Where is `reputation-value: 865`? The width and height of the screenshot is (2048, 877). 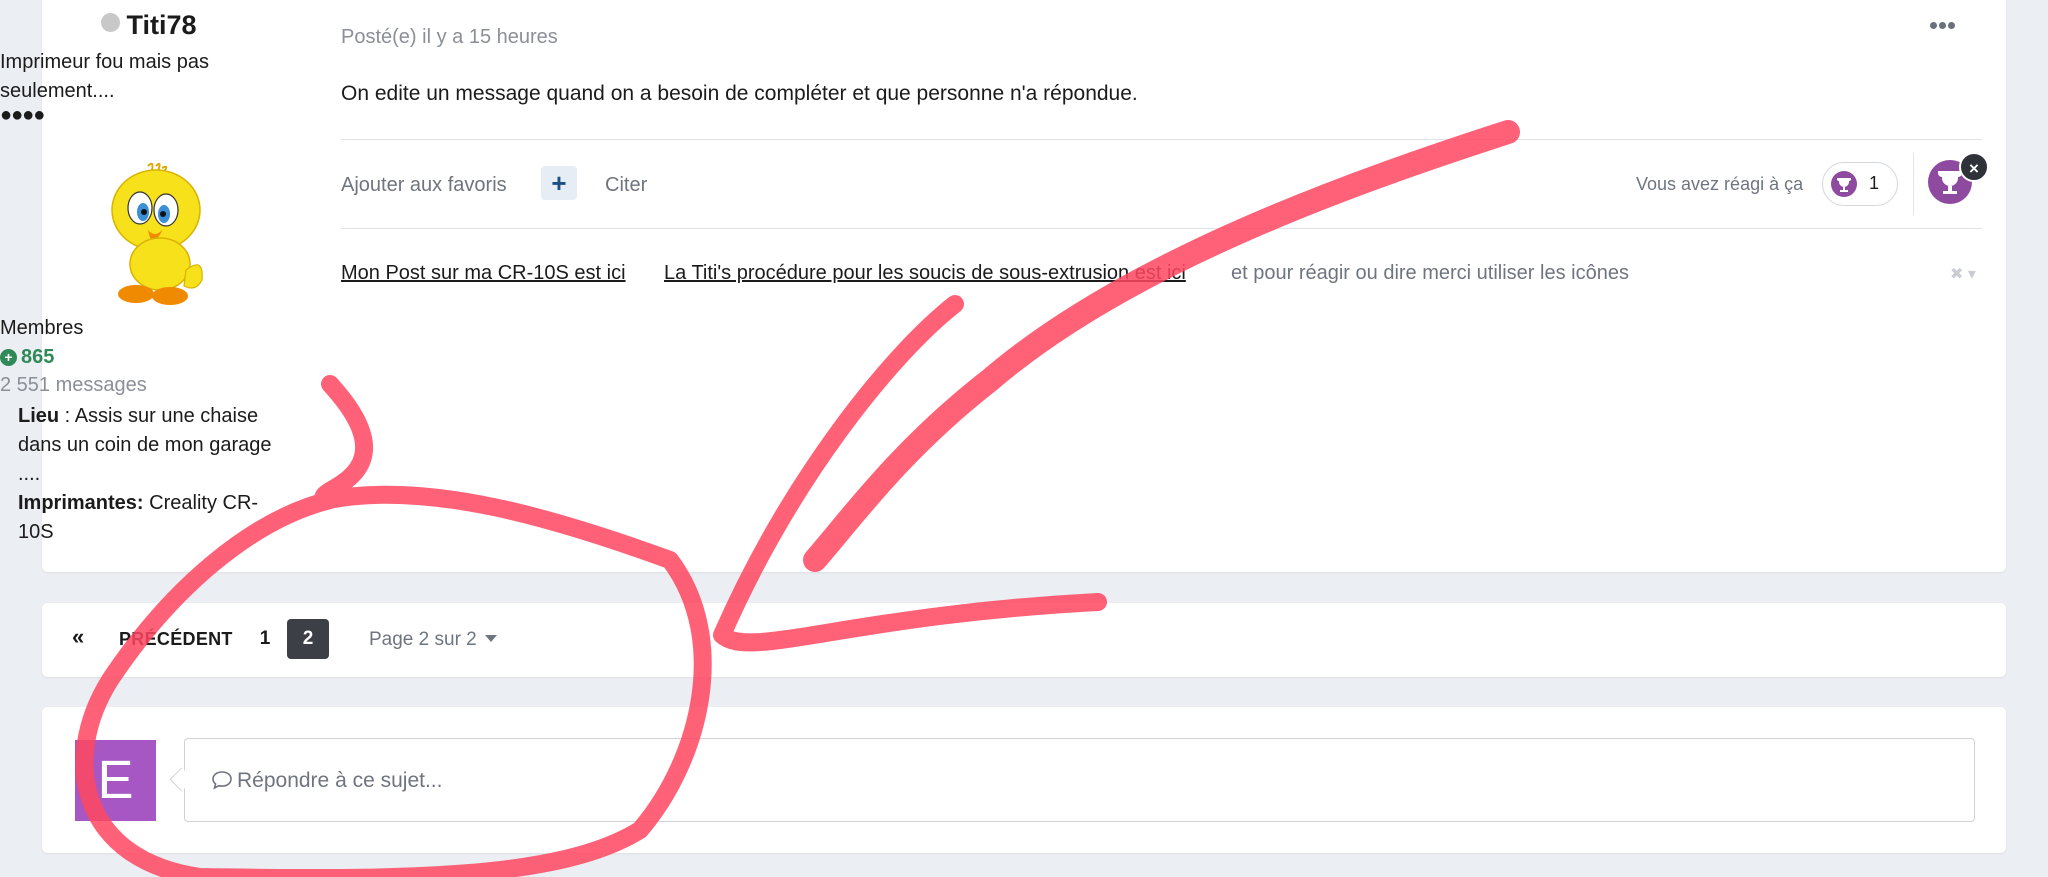
reputation-value: 865 is located at coordinates (38, 357).